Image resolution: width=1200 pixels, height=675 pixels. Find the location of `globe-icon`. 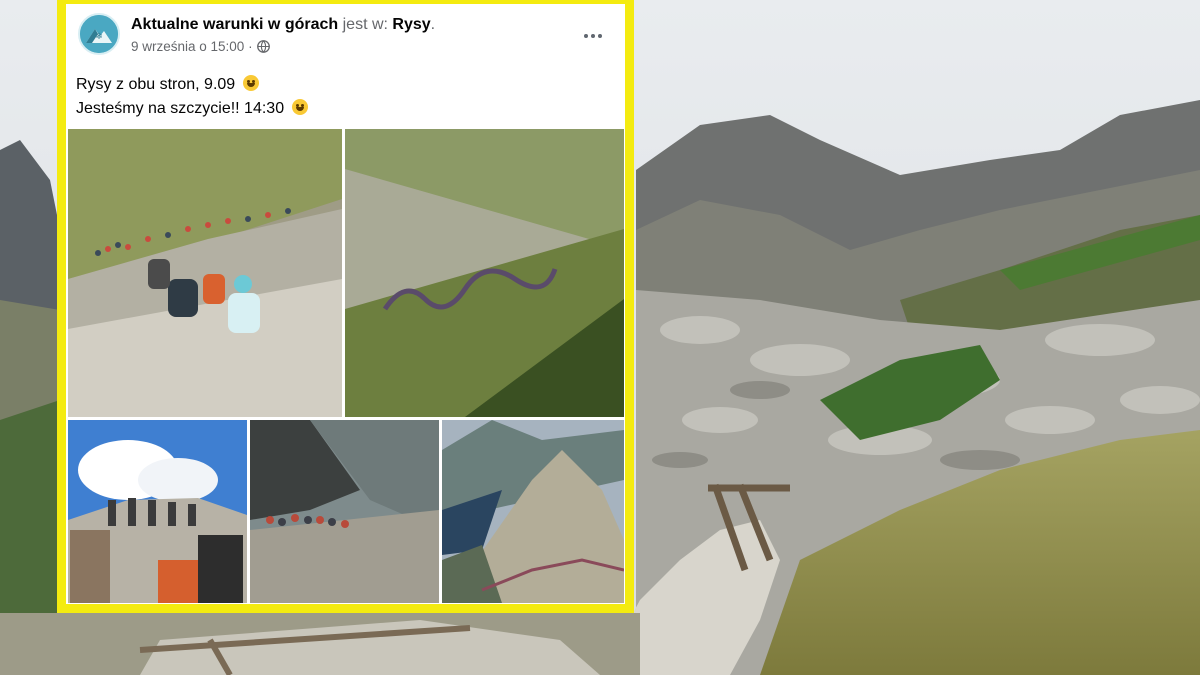

globe-icon is located at coordinates (263, 46).